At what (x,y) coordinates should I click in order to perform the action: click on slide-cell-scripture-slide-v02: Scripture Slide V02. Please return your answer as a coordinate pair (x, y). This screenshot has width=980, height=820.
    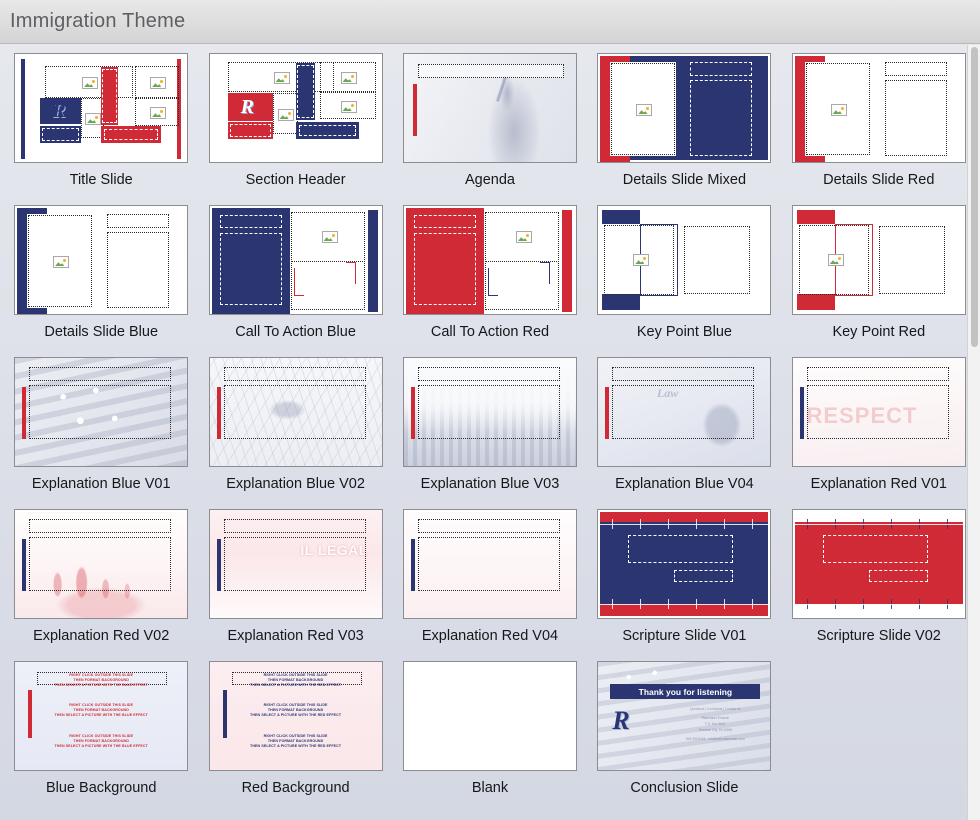
    Looking at the image, I should click on (879, 585).